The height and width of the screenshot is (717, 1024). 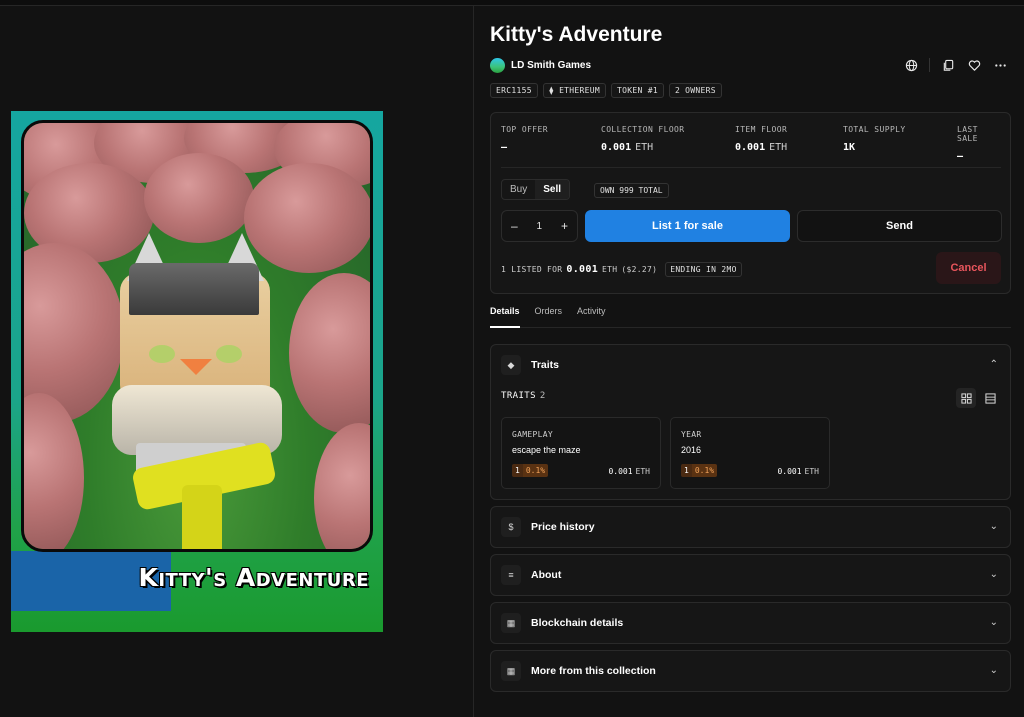 I want to click on list-view-icon, so click(x=990, y=398).